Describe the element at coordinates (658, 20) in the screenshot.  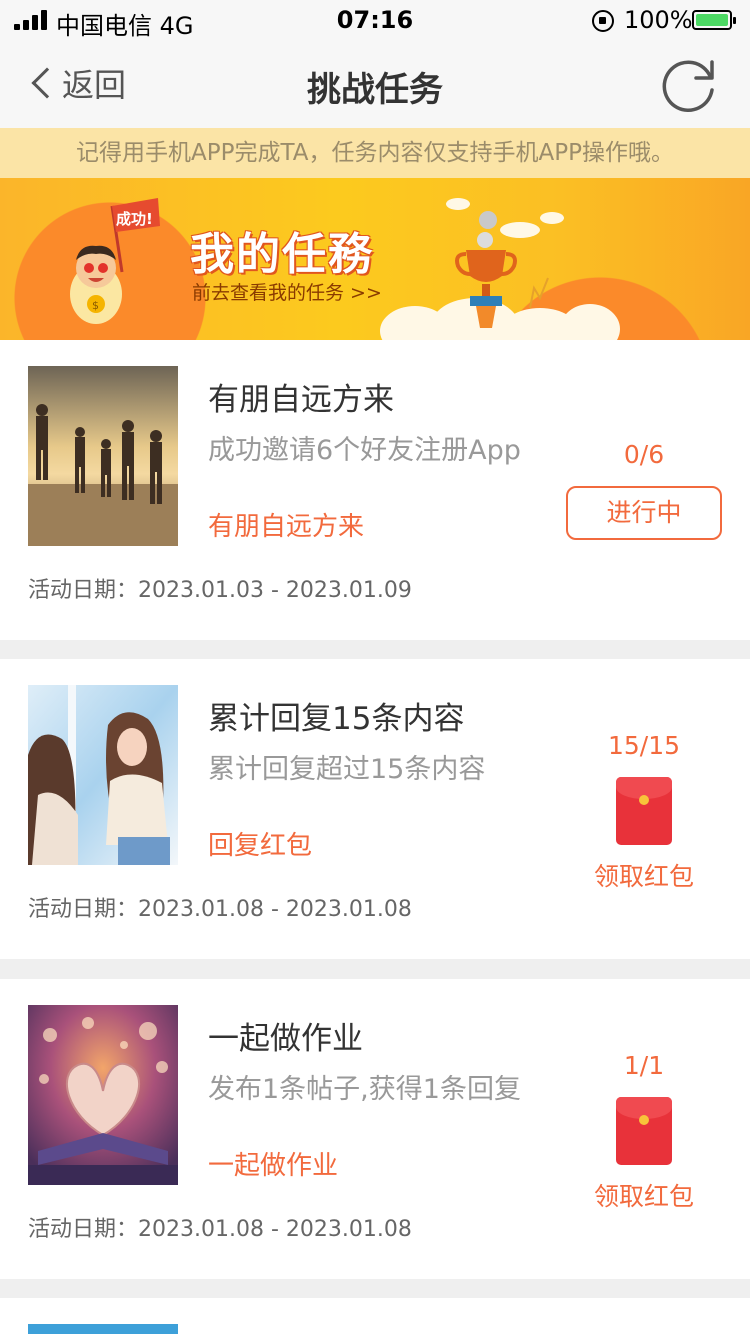
I see `battery-percent: 100%` at that location.